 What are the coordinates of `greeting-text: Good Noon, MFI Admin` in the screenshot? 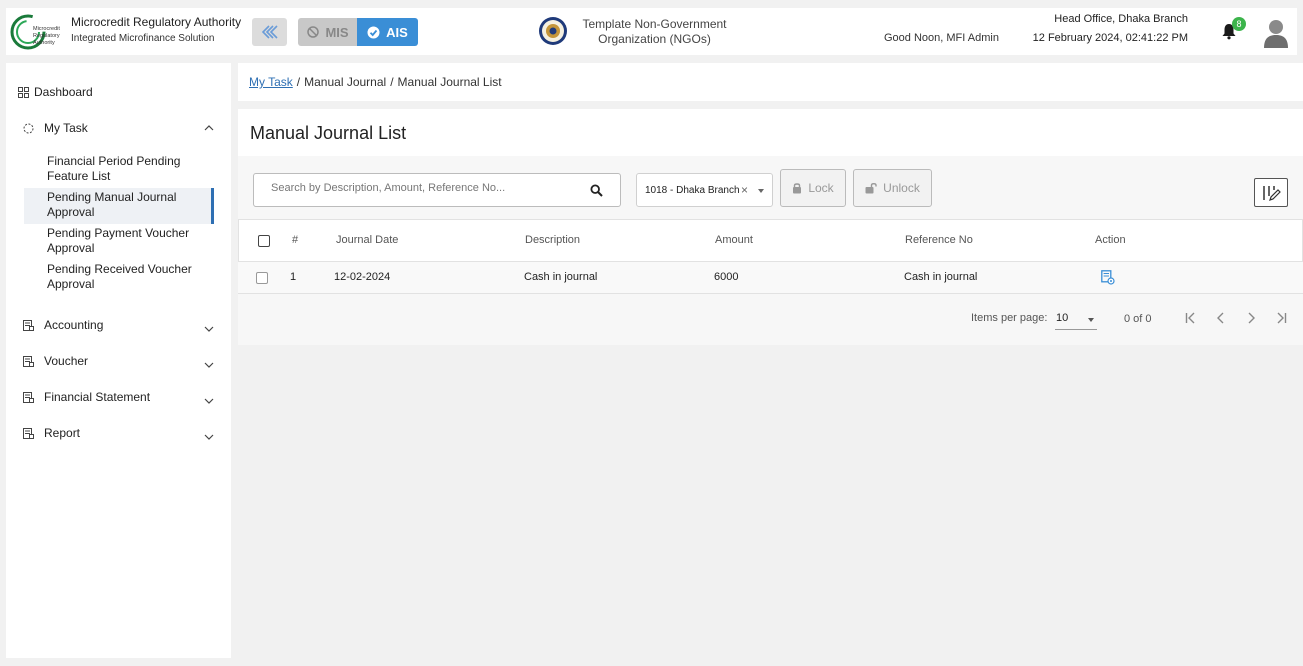 It's located at (941, 38).